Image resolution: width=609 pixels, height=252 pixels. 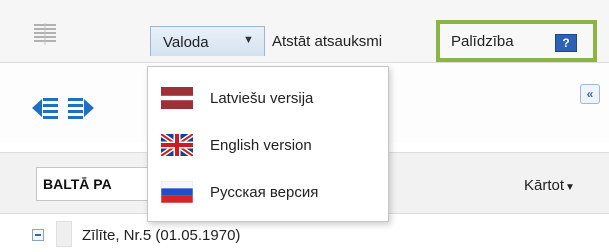 What do you see at coordinates (45, 108) in the screenshot?
I see `arrow-left-icon` at bounding box center [45, 108].